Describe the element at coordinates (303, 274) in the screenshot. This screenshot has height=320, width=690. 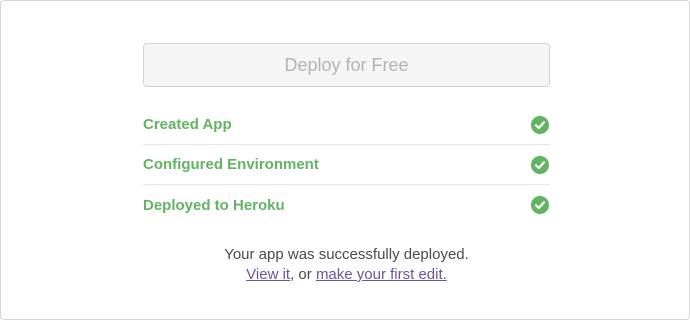
I see `link-separator: , or` at that location.